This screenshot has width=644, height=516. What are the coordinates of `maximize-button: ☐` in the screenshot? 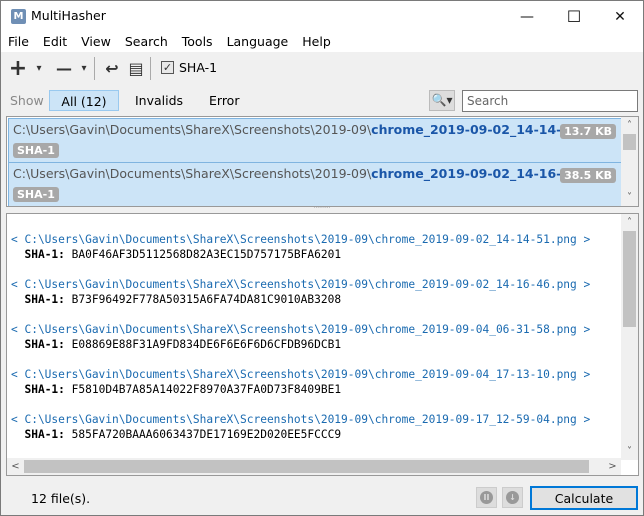 It's located at (574, 16).